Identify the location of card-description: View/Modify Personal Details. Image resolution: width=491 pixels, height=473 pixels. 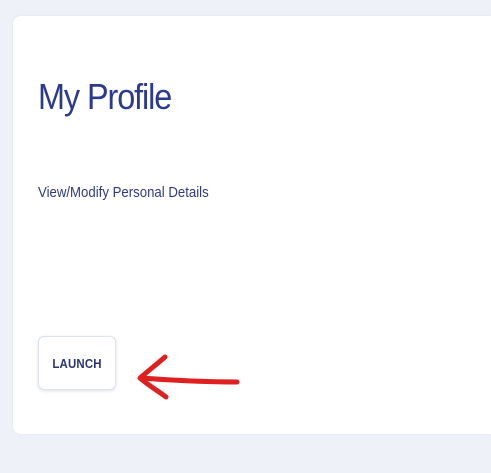
(123, 192).